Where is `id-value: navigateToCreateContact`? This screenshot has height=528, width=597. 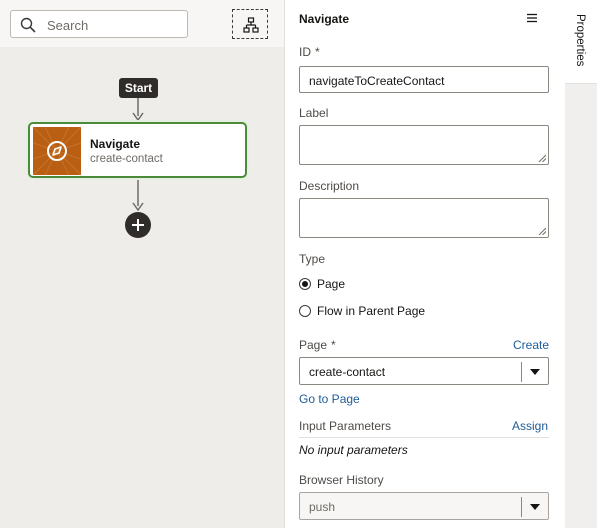 id-value: navigateToCreateContact is located at coordinates (376, 81).